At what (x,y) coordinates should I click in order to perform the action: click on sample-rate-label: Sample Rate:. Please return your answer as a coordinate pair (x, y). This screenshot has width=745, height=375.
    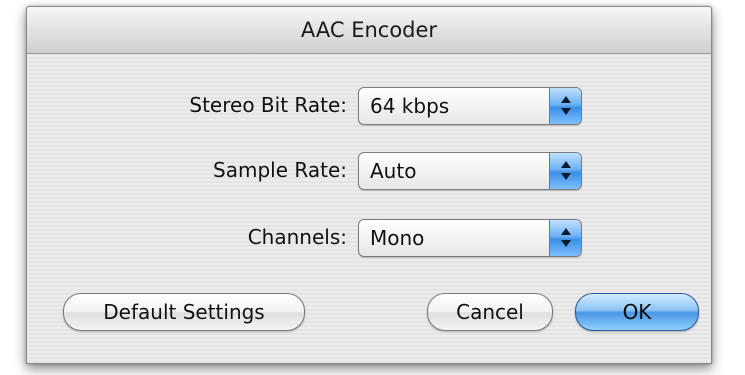
    Looking at the image, I should click on (280, 170).